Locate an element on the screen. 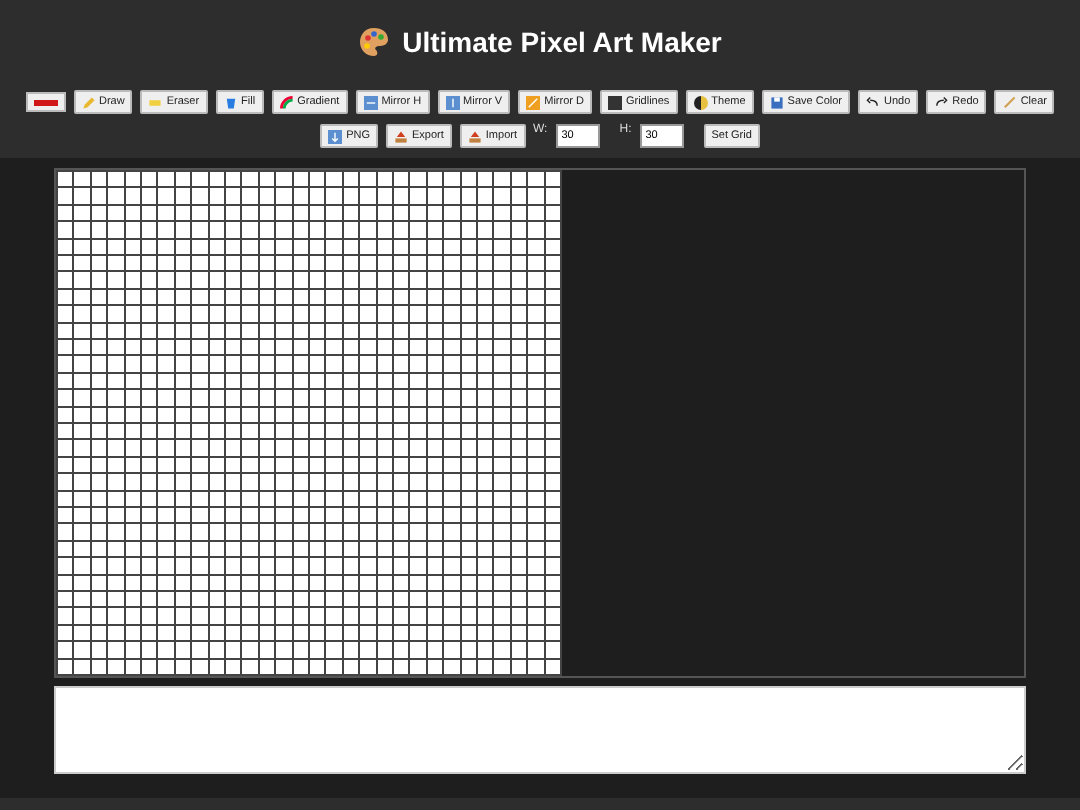  undo-icon is located at coordinates (873, 102).